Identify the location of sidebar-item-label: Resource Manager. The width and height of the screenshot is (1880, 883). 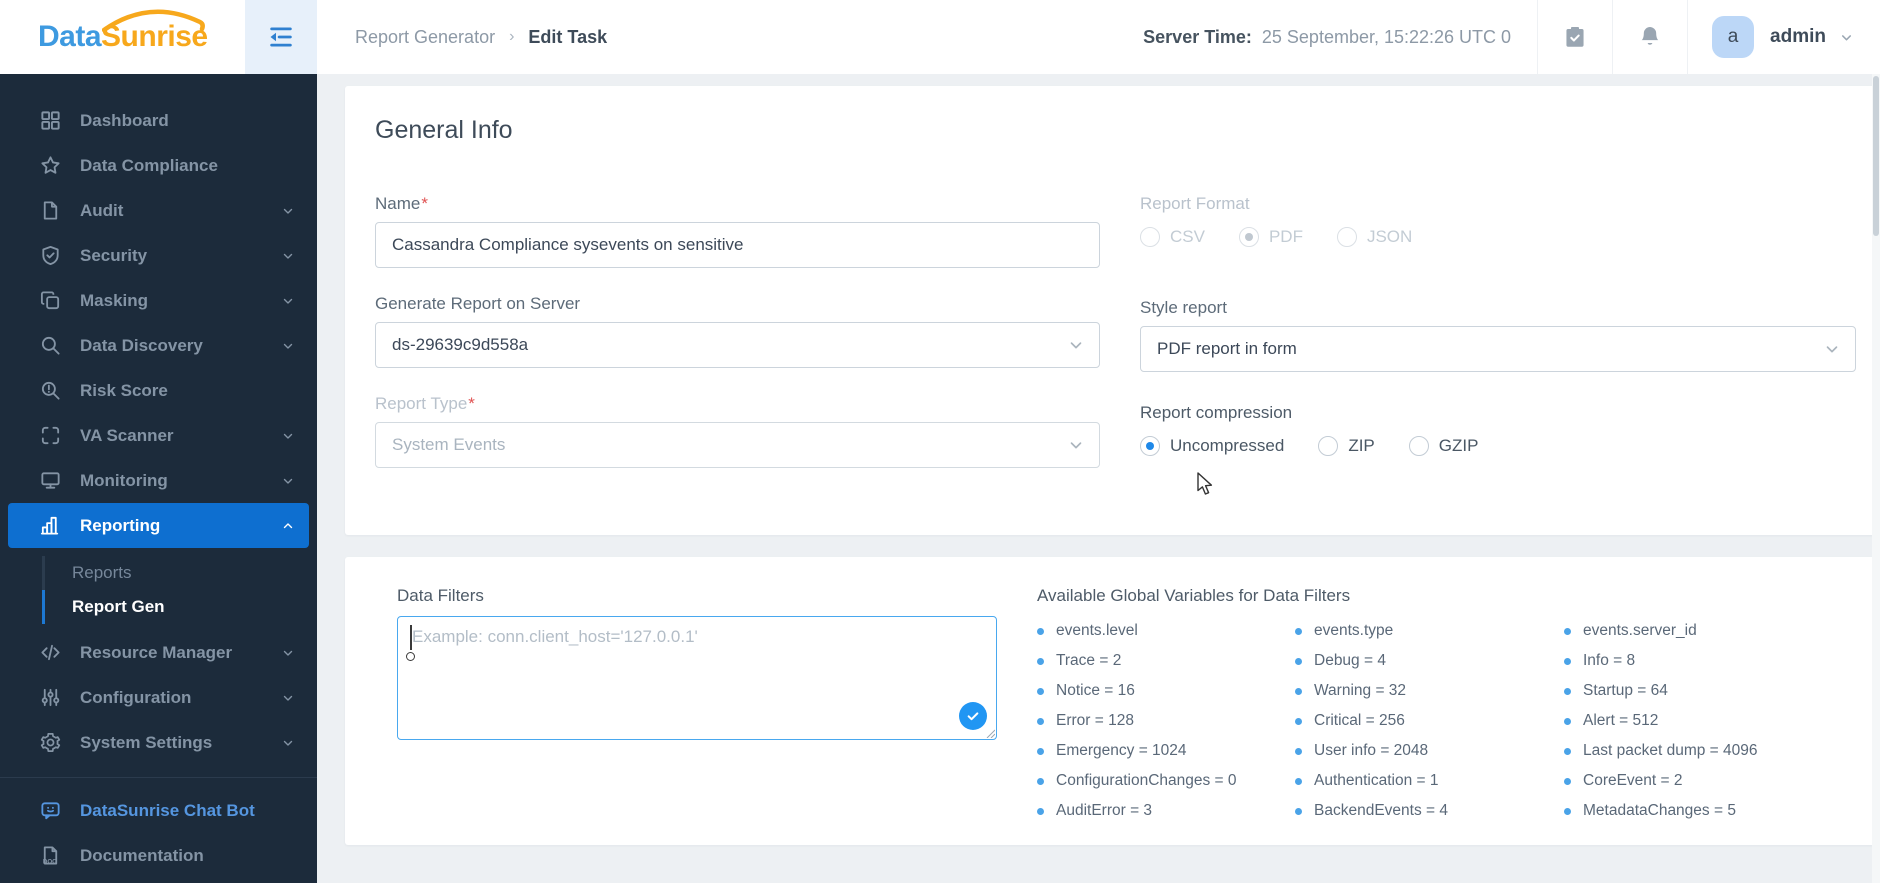
(156, 652).